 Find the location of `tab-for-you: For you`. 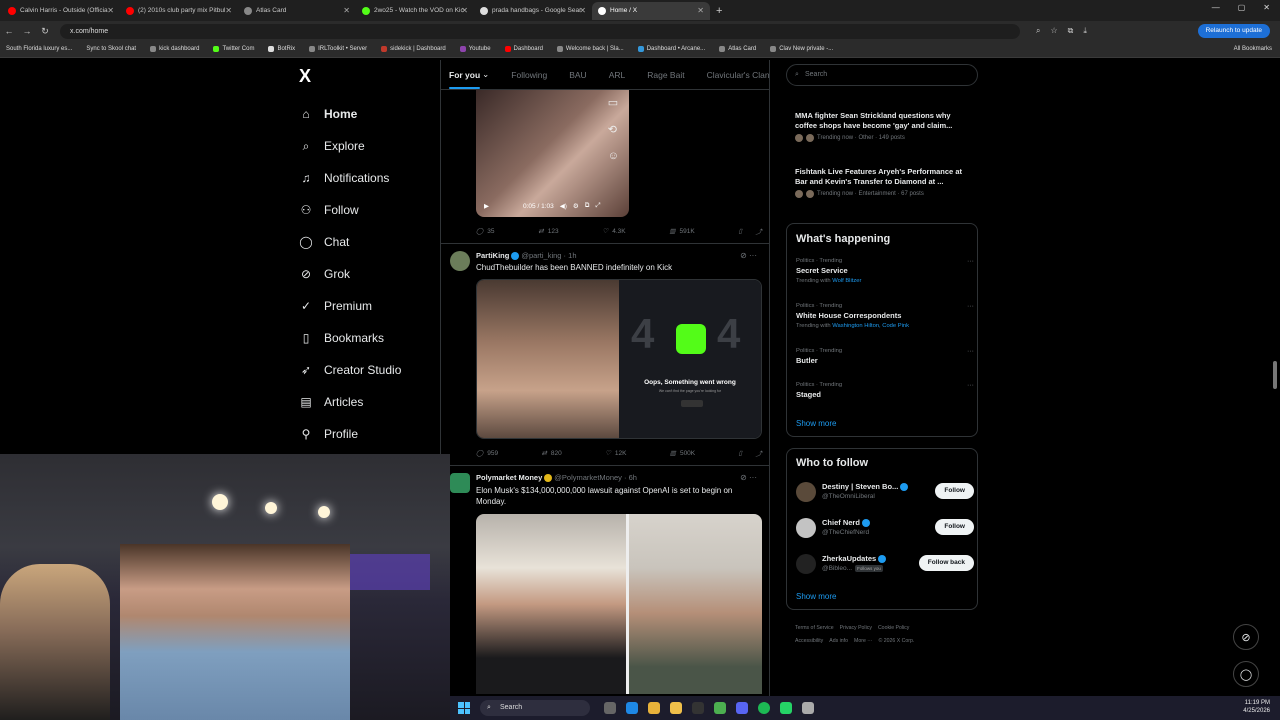

tab-for-you: For you is located at coordinates (465, 79).